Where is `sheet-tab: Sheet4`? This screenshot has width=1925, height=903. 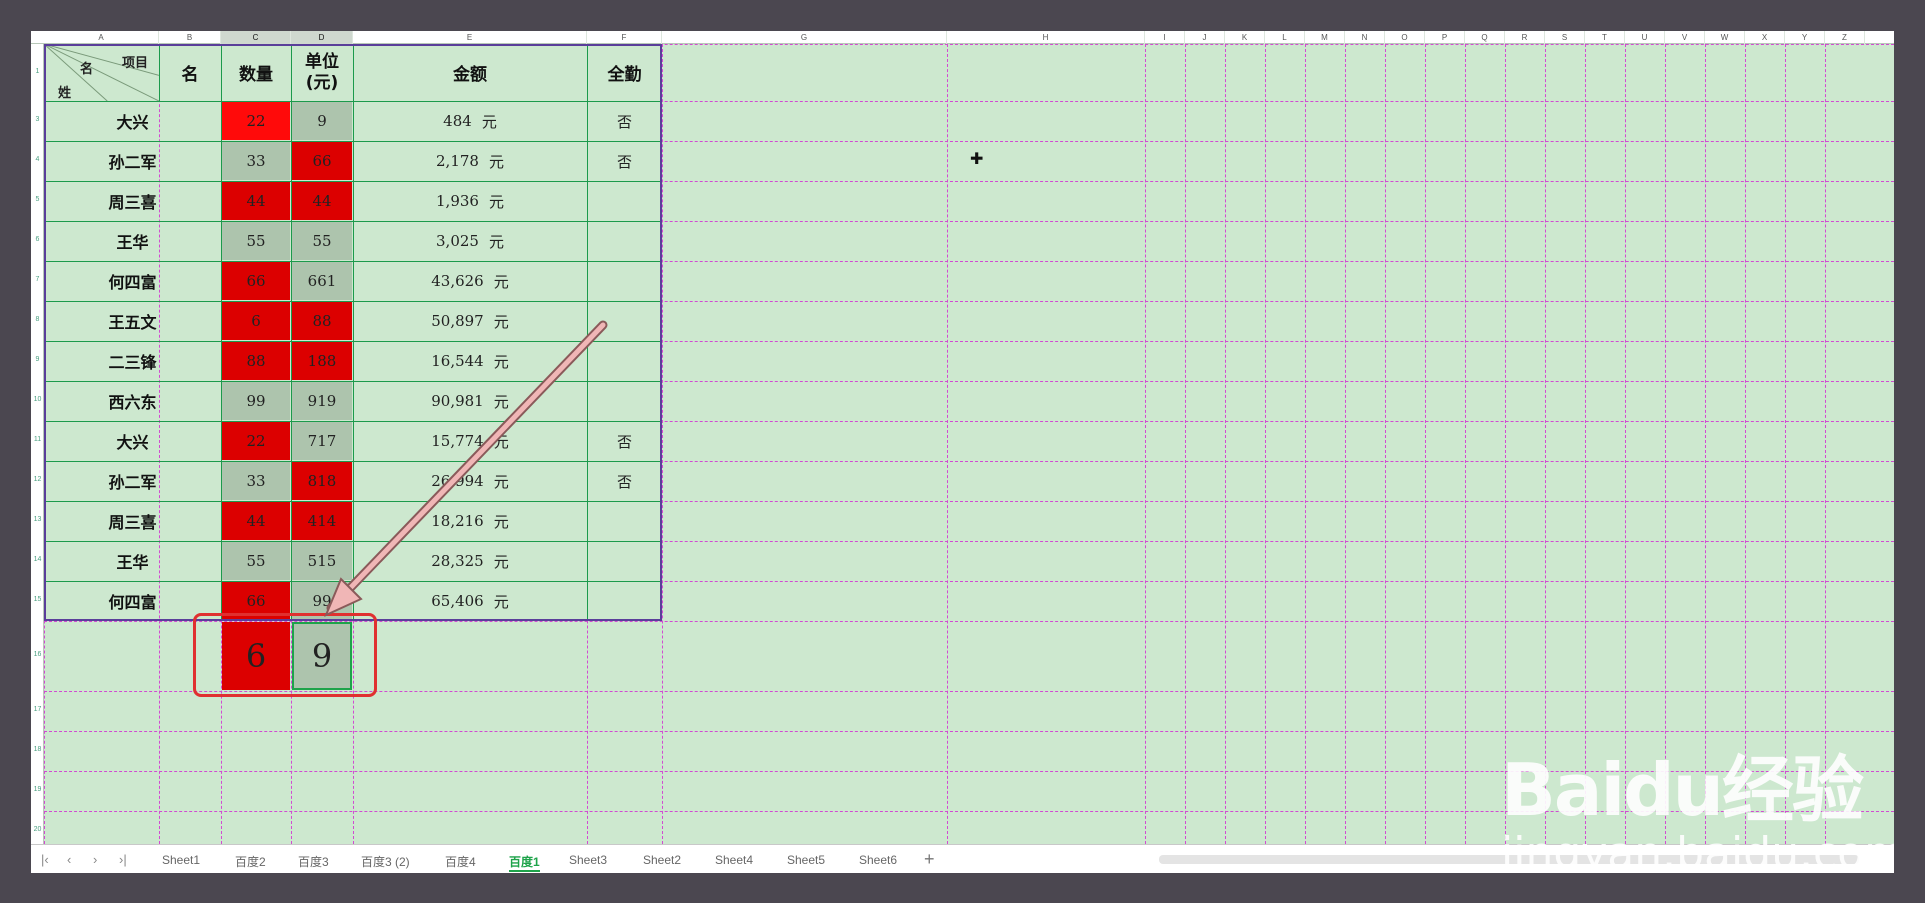
sheet-tab: Sheet4 is located at coordinates (734, 860).